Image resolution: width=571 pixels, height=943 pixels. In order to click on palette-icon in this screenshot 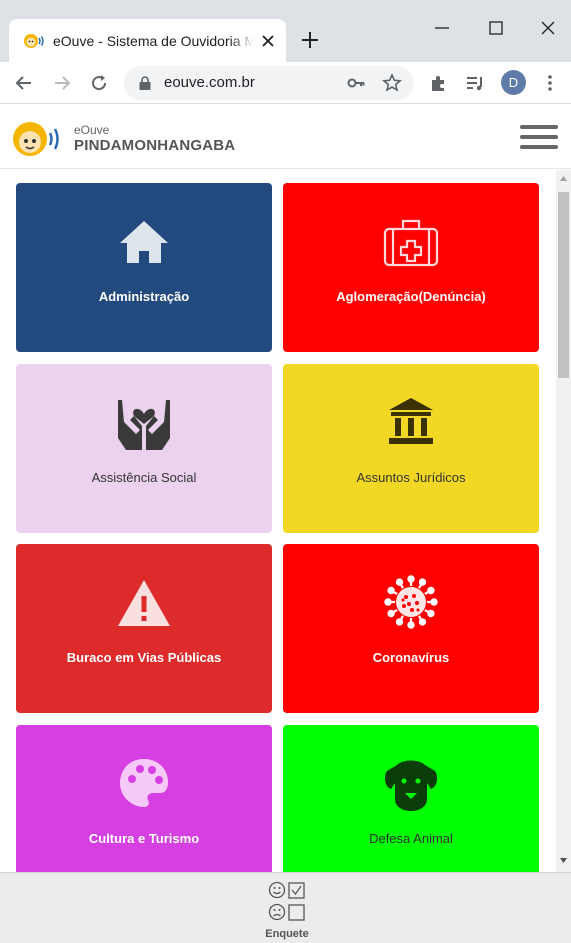, I will do `click(144, 783)`.